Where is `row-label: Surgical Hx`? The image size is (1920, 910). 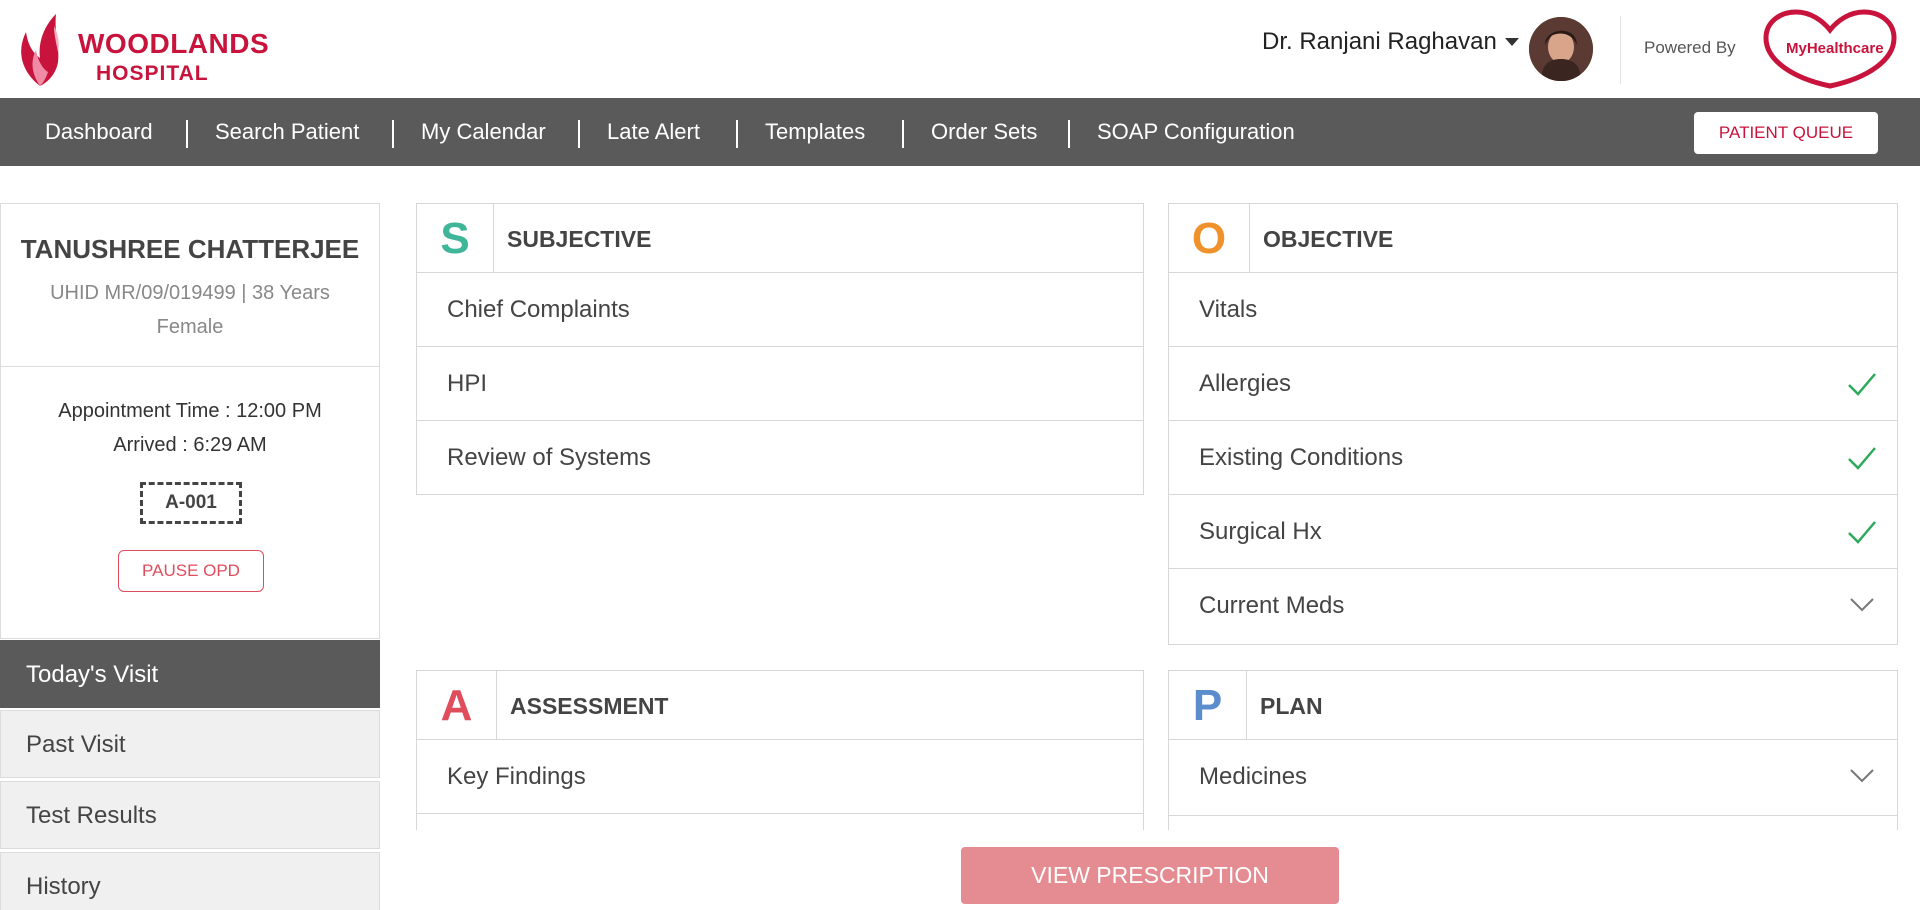
row-label: Surgical Hx is located at coordinates (1260, 531).